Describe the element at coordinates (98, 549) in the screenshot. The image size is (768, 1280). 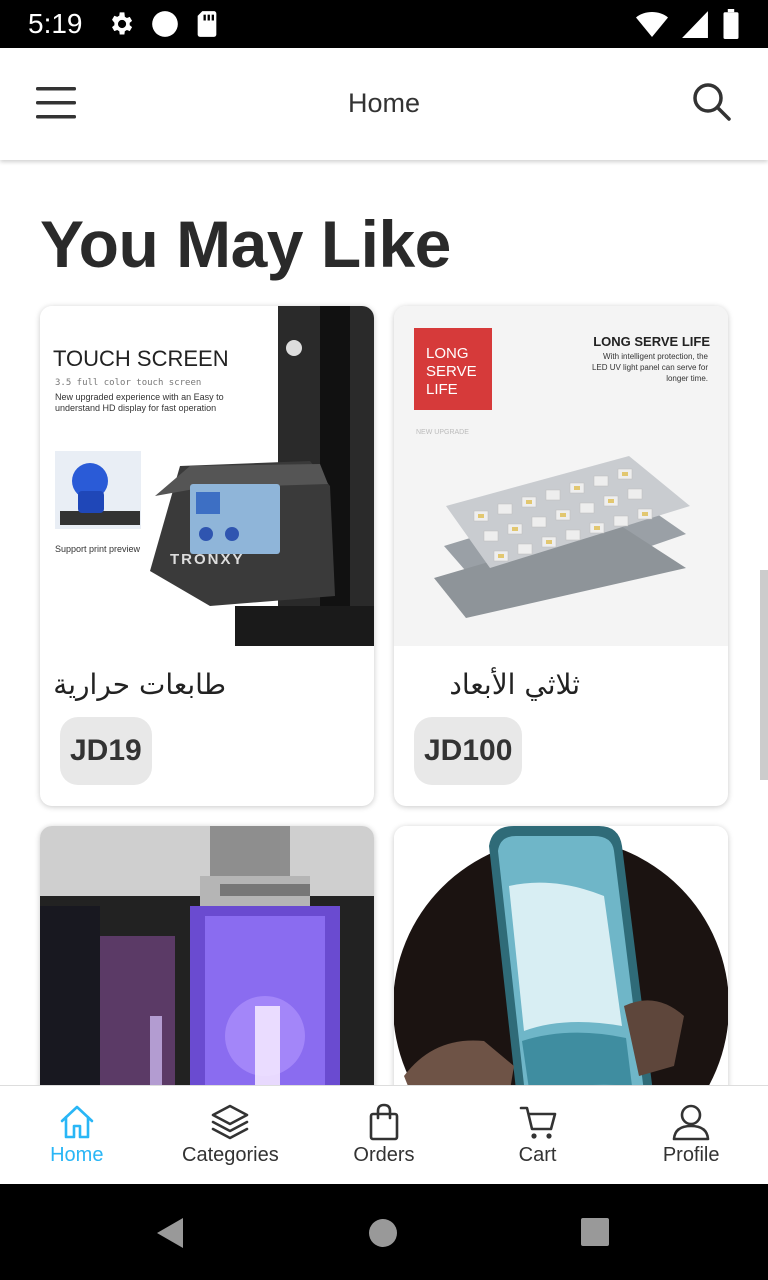
I see `image-caption: Support print preview` at that location.